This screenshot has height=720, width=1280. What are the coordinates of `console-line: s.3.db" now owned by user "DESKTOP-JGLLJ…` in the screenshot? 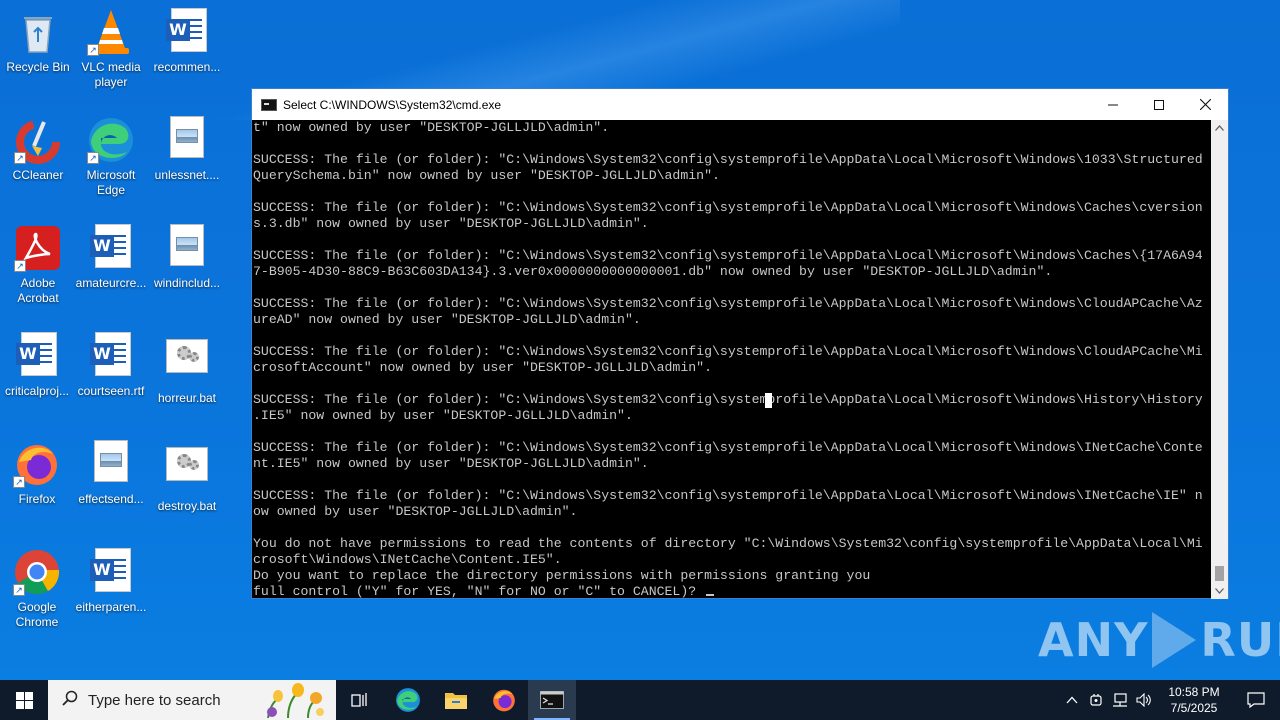 It's located at (451, 223).